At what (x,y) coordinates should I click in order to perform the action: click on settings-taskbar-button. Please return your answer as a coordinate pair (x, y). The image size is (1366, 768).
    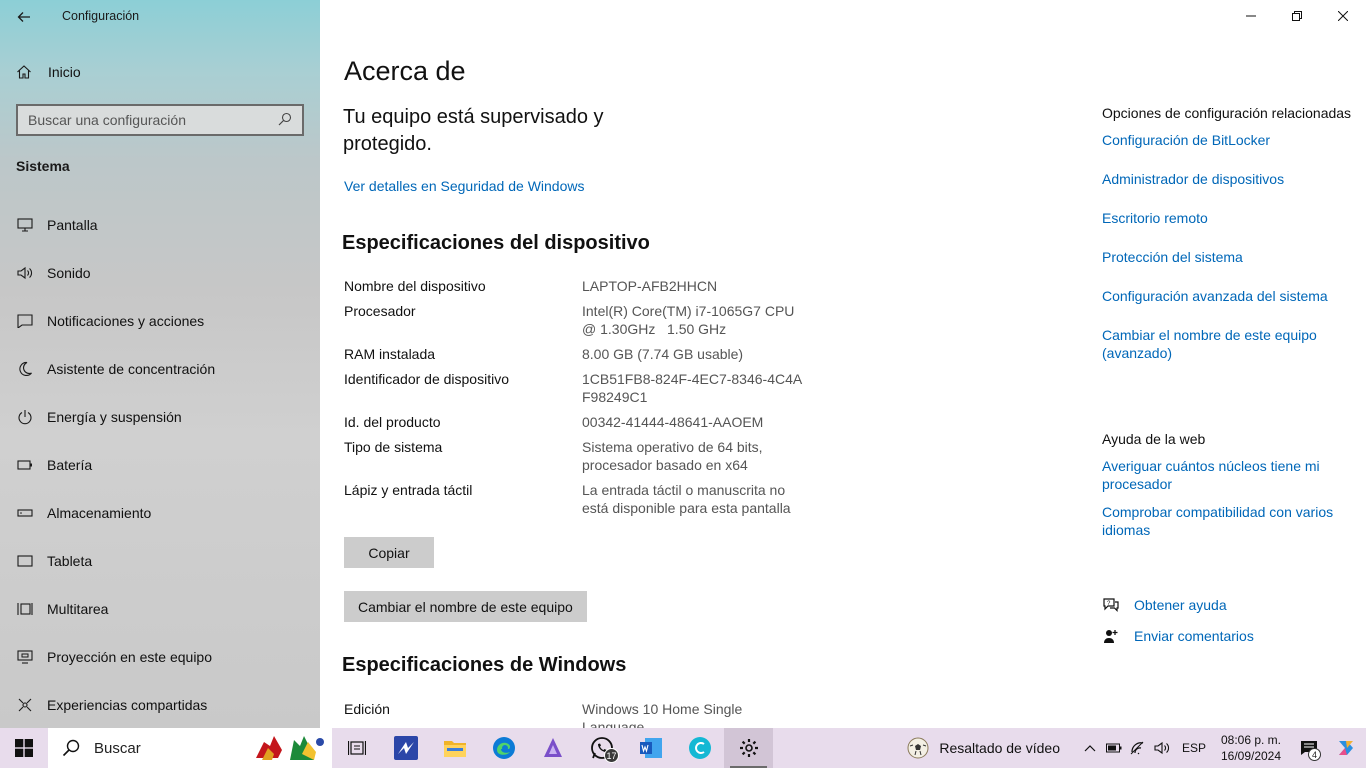
    Looking at the image, I should click on (748, 748).